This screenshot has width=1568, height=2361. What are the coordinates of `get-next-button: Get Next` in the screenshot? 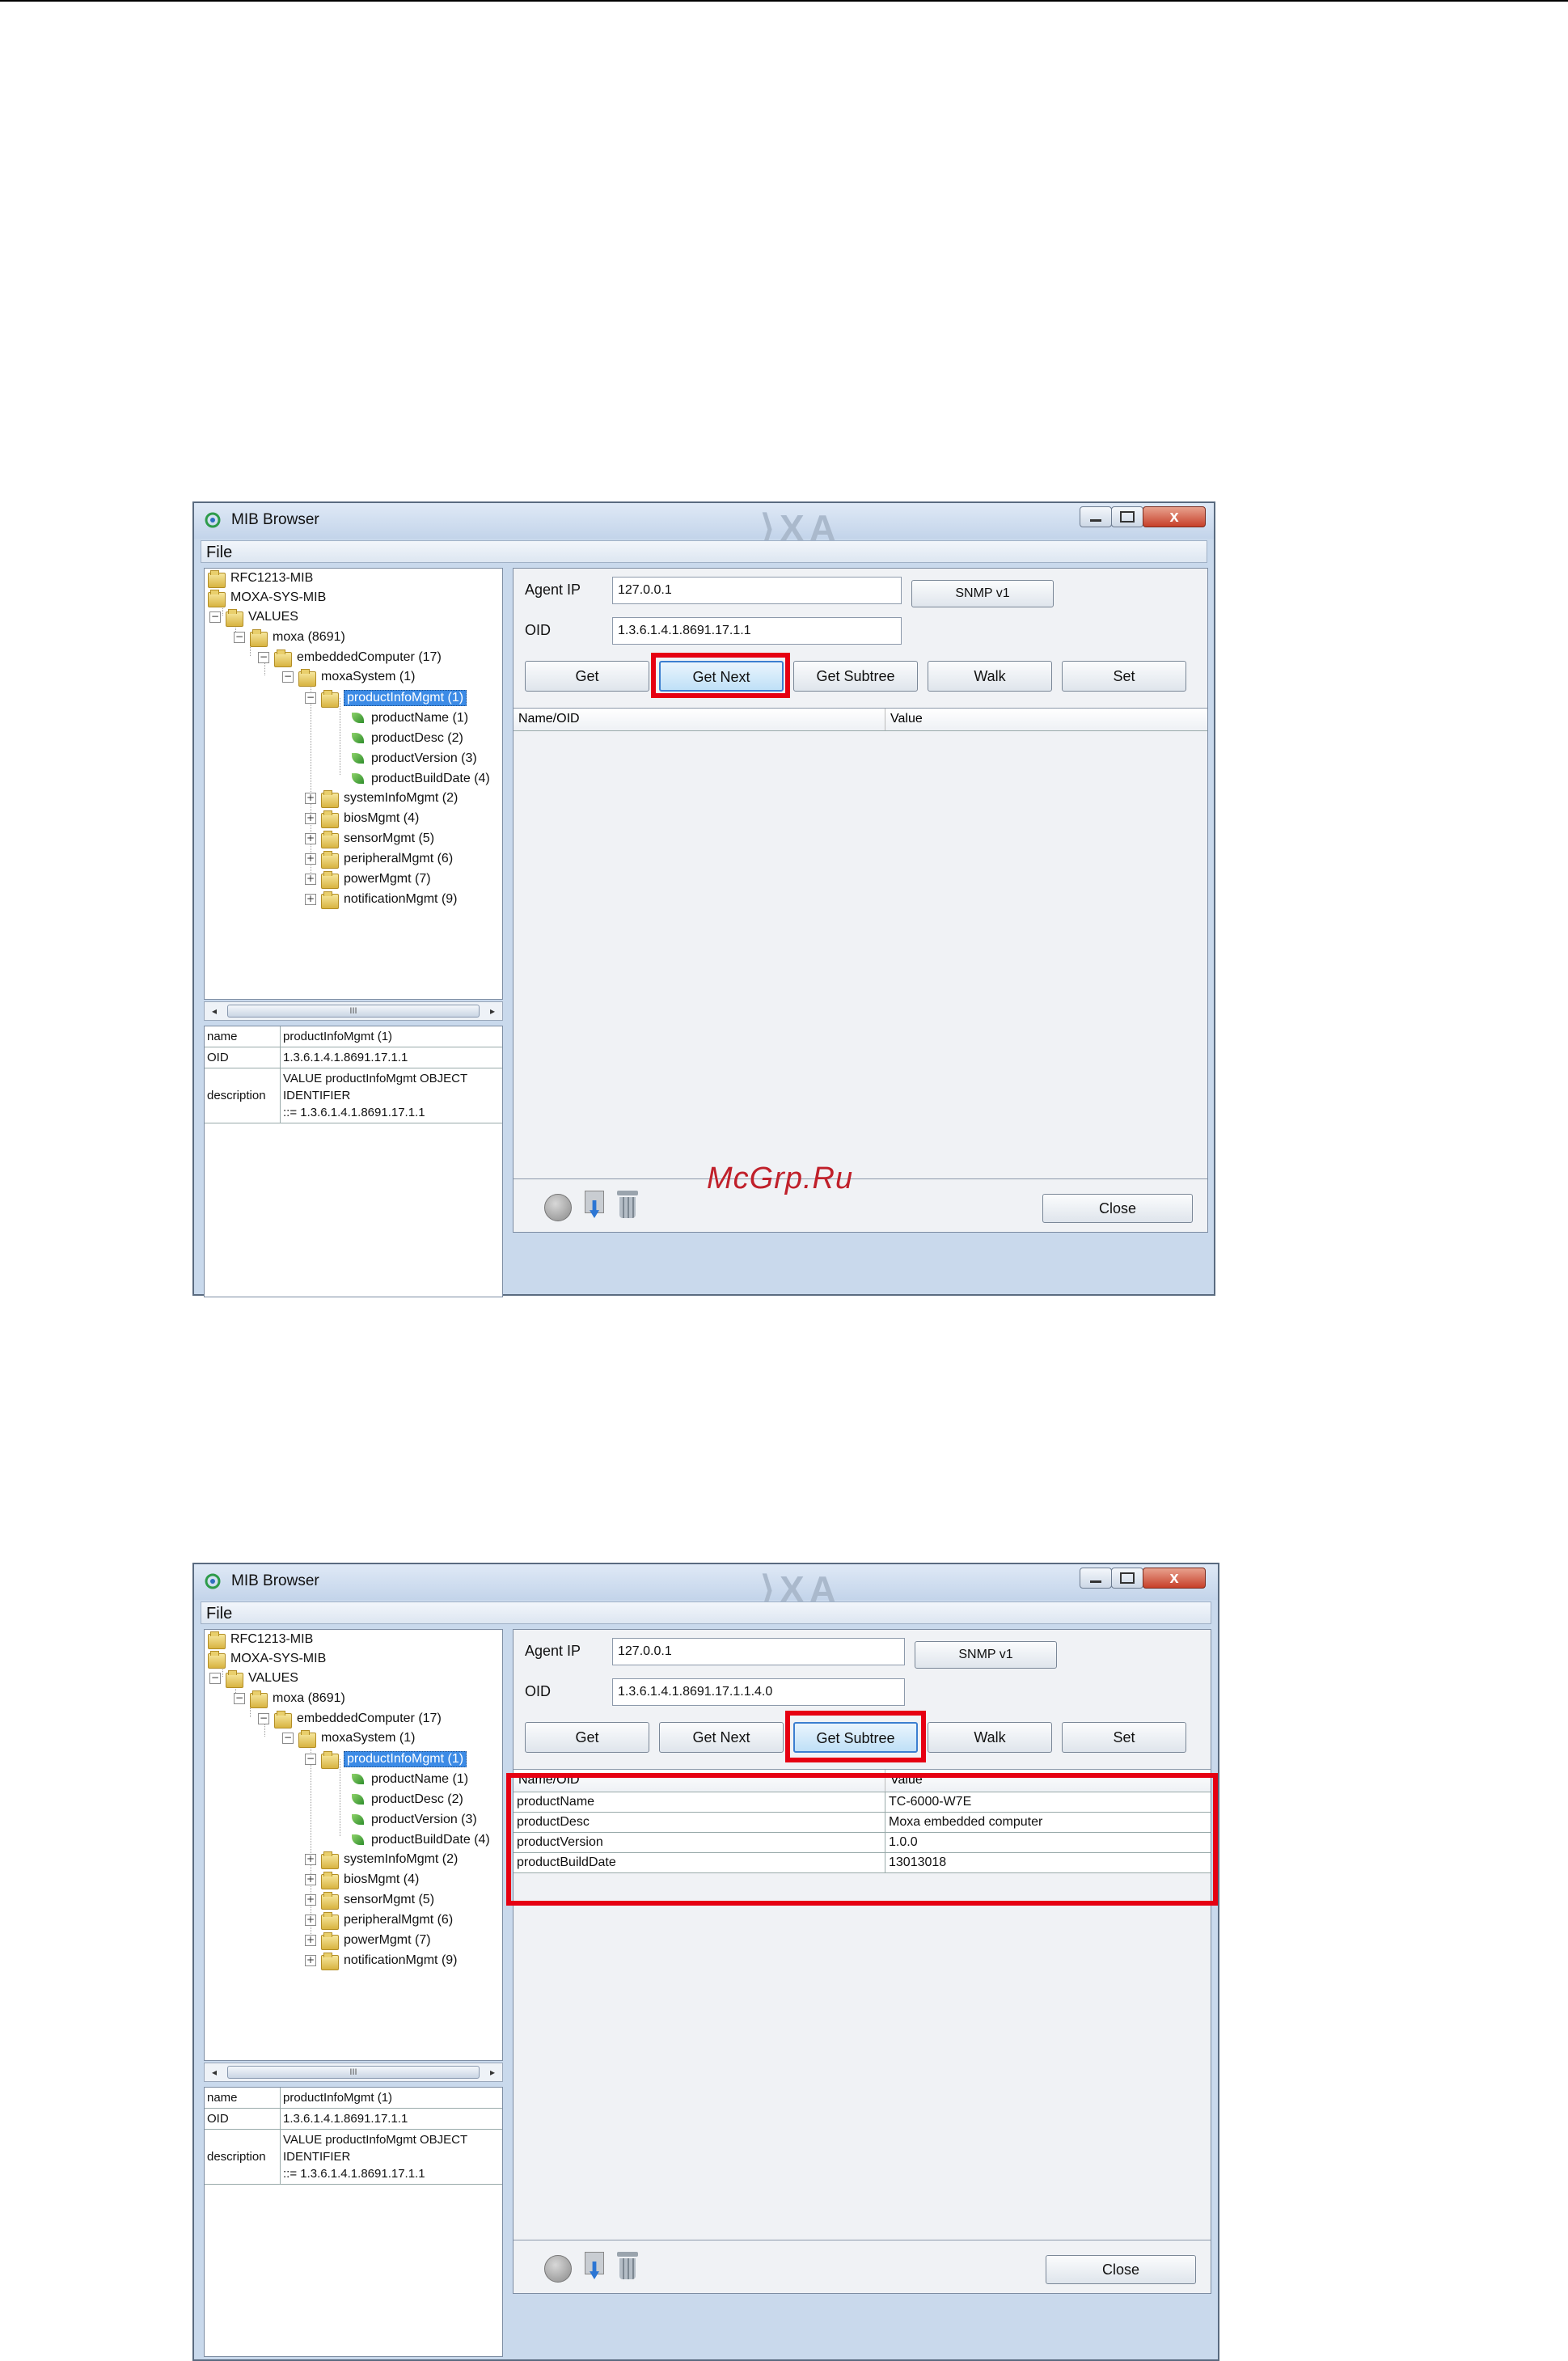 It's located at (721, 1738).